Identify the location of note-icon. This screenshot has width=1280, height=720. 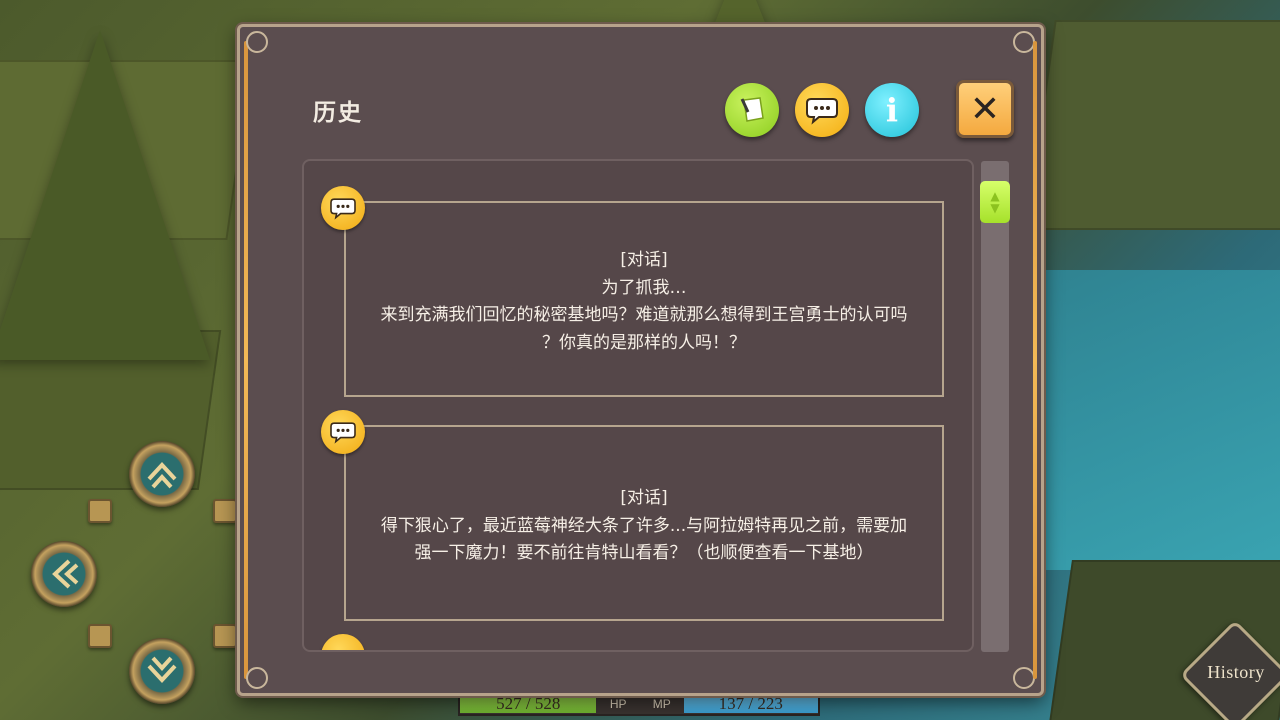
(752, 109).